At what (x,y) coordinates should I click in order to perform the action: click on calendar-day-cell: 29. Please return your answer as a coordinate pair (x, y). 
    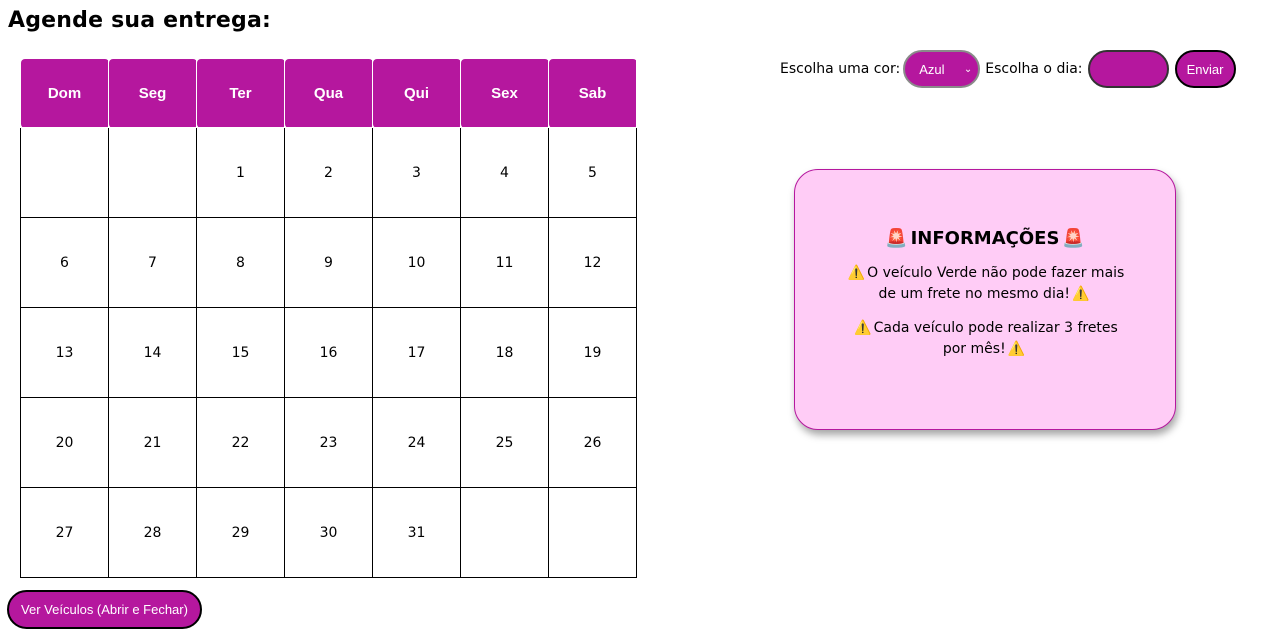
    Looking at the image, I should click on (240, 532).